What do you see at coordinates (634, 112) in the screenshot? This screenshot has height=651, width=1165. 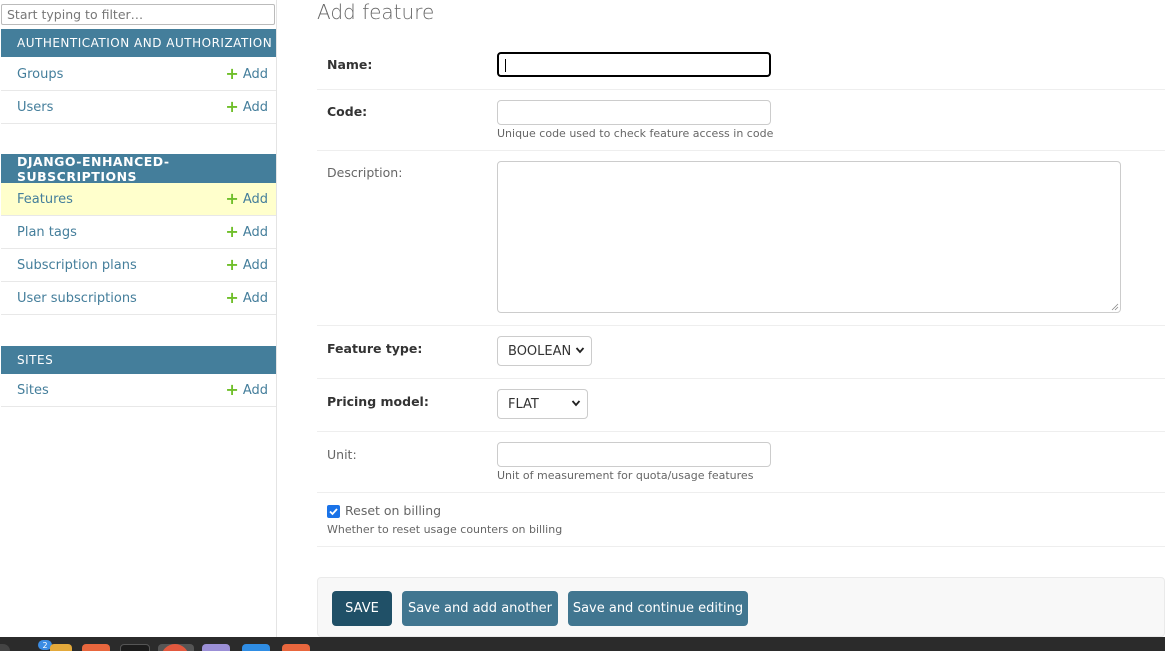 I see `code-input` at bounding box center [634, 112].